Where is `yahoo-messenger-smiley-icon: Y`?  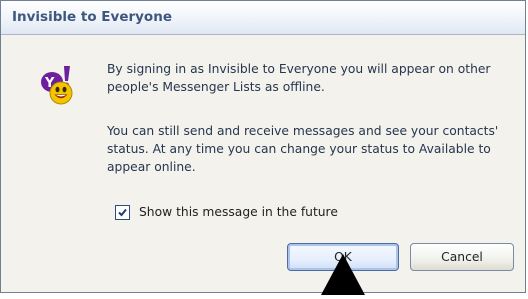 yahoo-messenger-smiley-icon: Y is located at coordinates (60, 85).